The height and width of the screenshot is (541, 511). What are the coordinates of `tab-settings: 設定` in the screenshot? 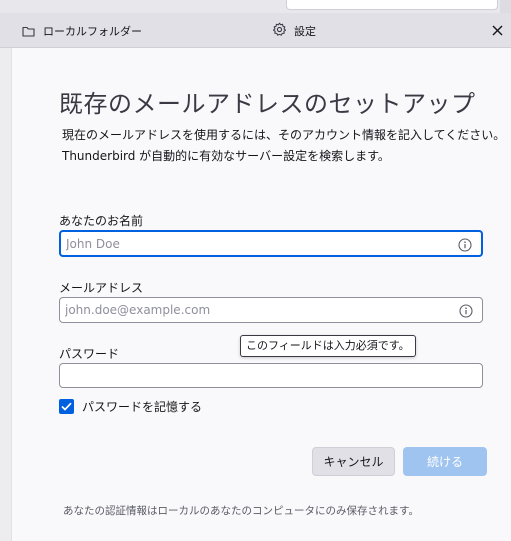 It's located at (294, 31).